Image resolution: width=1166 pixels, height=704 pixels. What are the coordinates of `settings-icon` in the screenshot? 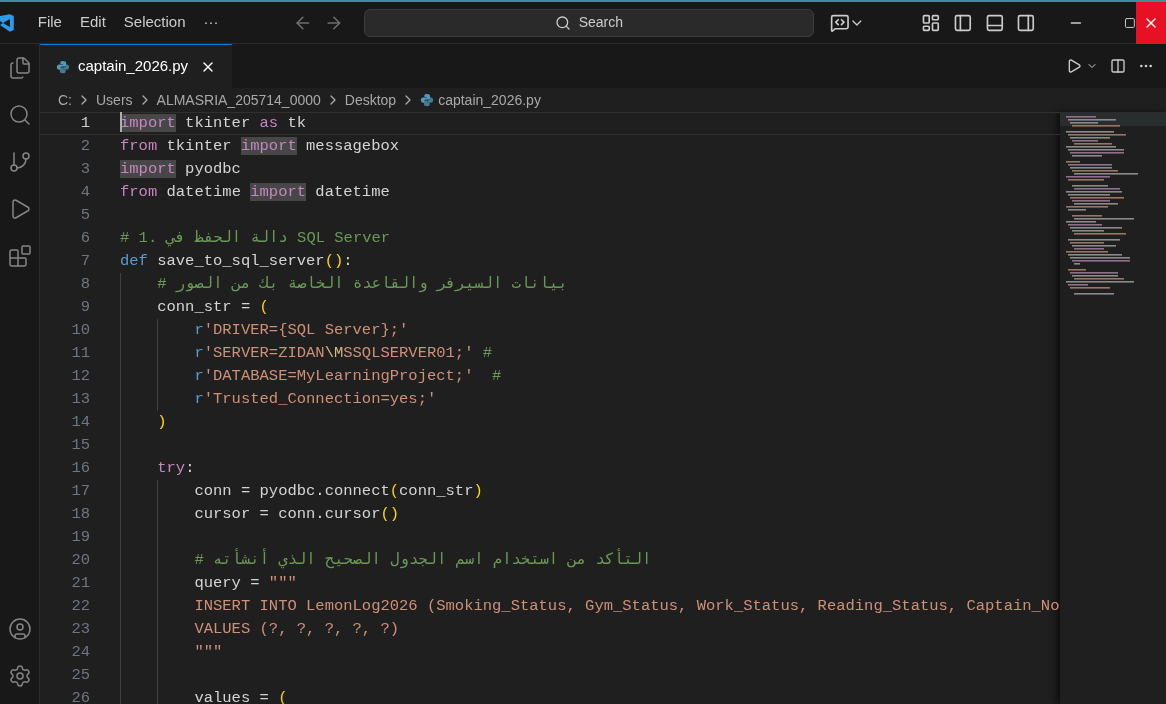 It's located at (19, 676).